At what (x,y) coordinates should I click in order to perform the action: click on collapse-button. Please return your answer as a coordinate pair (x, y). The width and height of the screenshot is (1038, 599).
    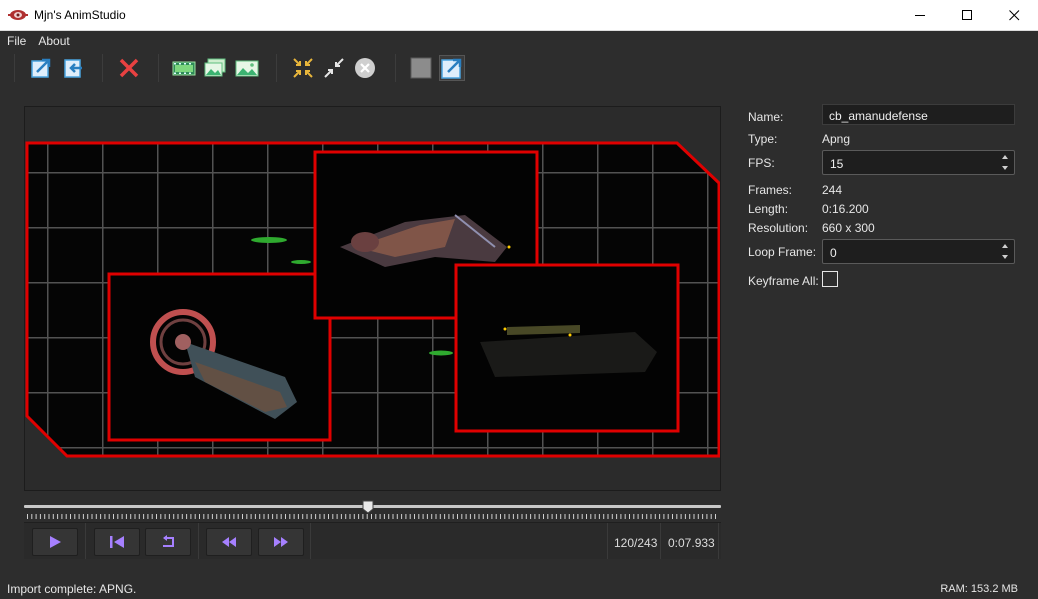
    Looking at the image, I should click on (303, 68).